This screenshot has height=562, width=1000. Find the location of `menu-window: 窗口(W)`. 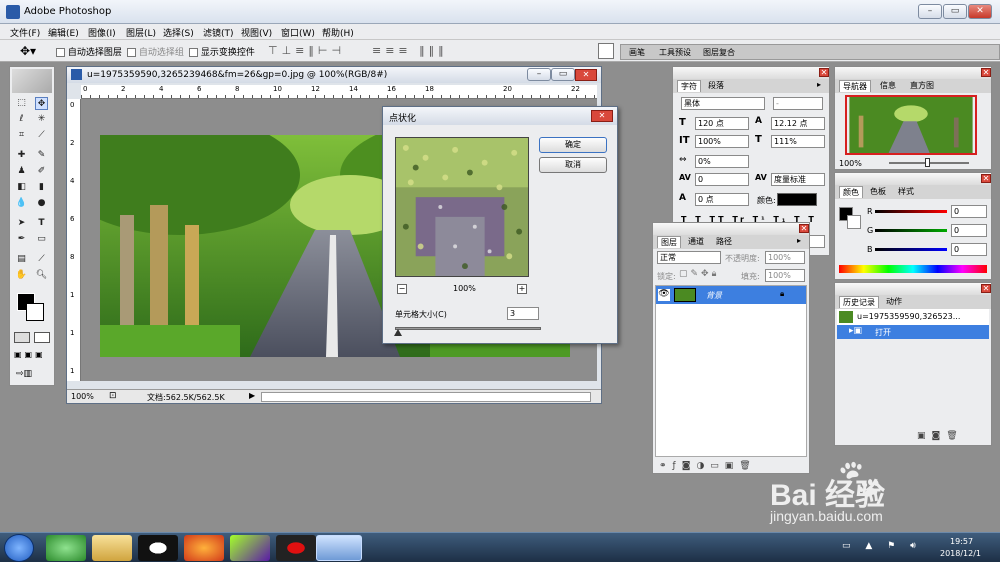

menu-window: 窗口(W) is located at coordinates (298, 32).